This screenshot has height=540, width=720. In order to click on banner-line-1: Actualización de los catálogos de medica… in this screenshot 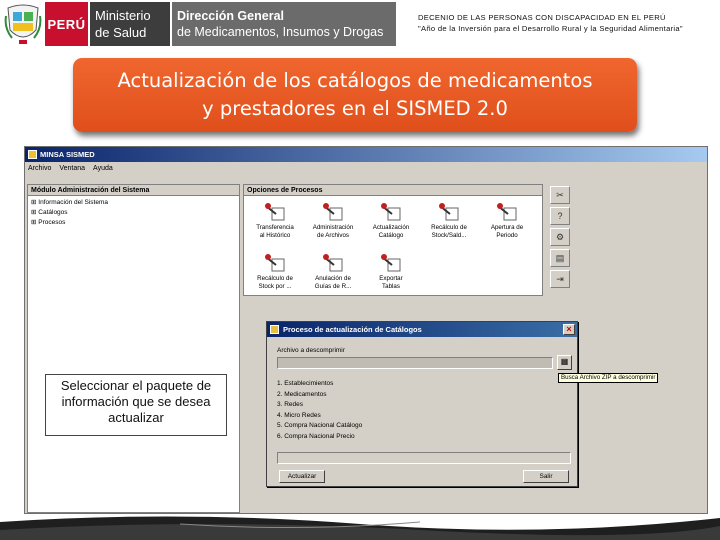, I will do `click(355, 80)`.